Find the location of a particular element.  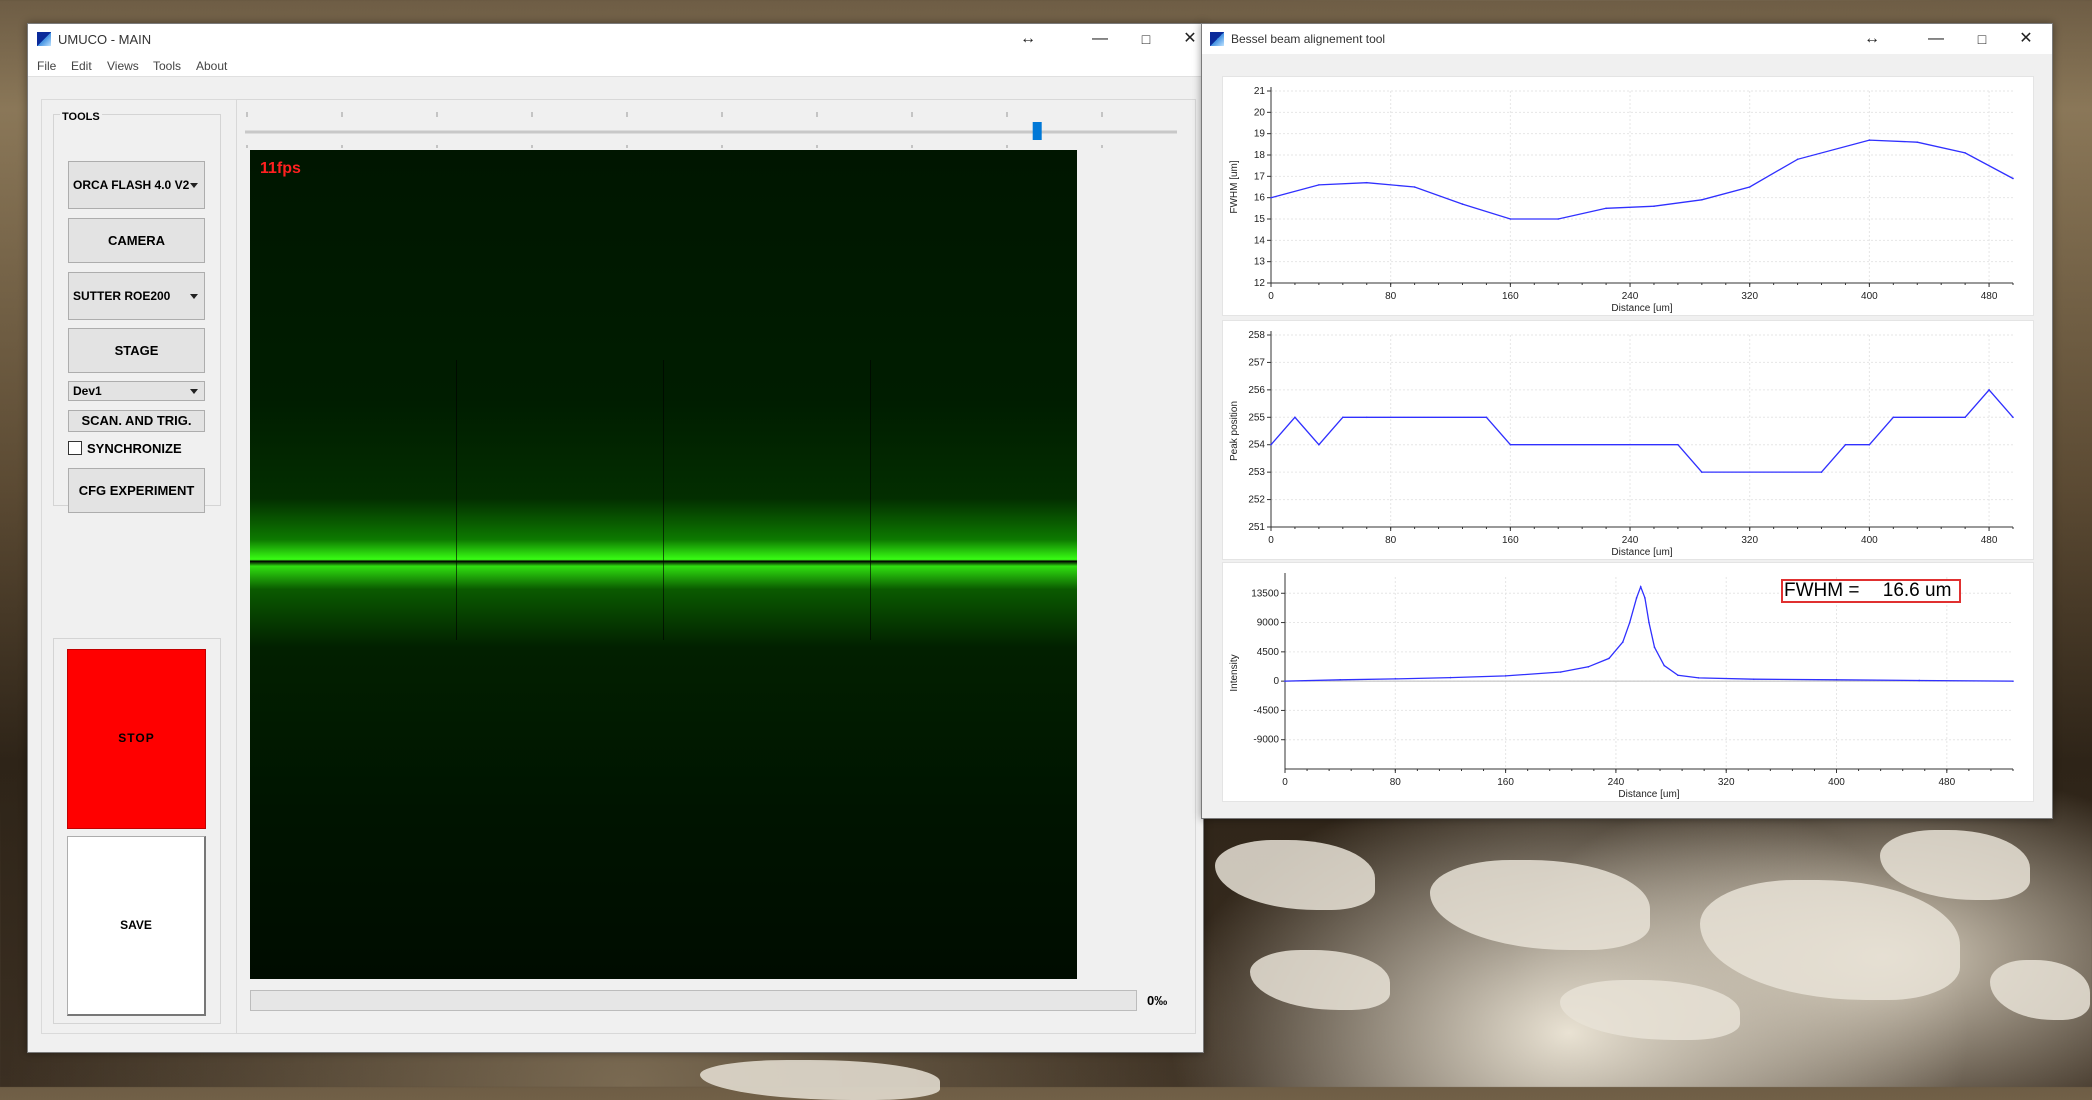

image-seam is located at coordinates (663, 500).